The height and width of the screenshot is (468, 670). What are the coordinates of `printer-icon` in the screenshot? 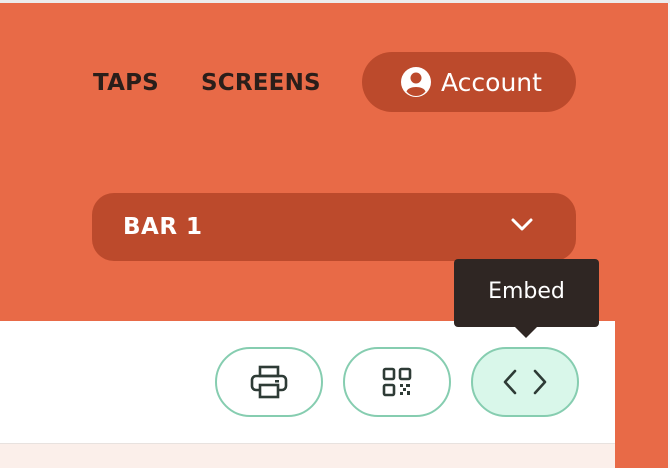 It's located at (269, 382).